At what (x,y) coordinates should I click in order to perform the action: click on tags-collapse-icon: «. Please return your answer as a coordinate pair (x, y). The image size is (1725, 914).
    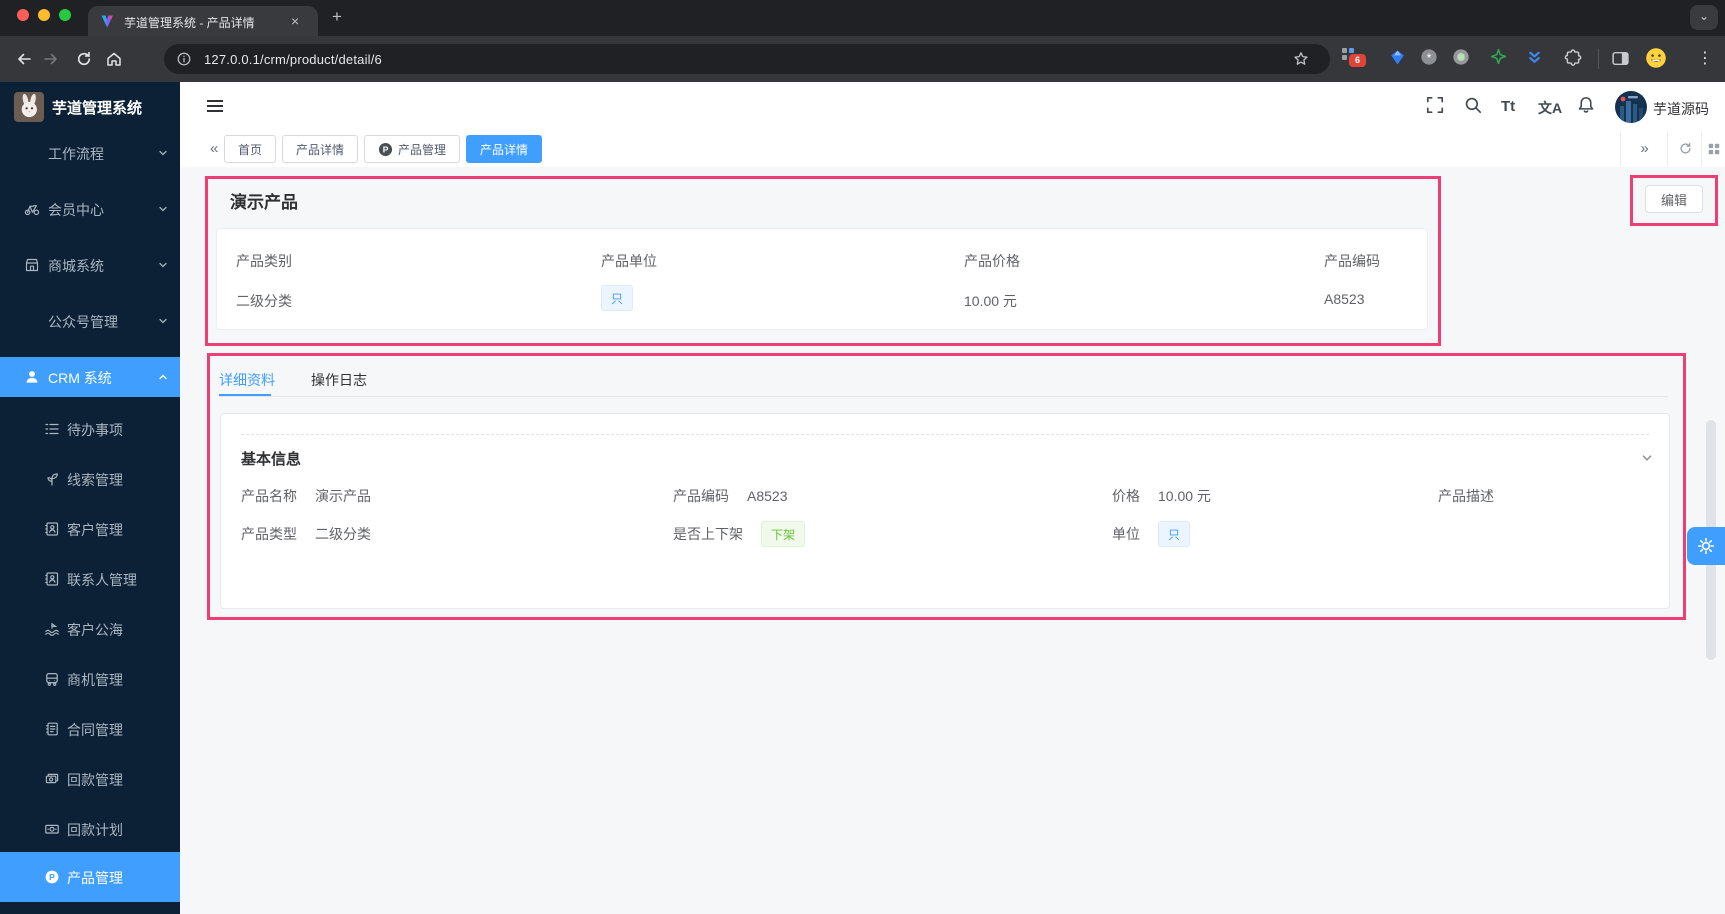
    Looking at the image, I should click on (214, 148).